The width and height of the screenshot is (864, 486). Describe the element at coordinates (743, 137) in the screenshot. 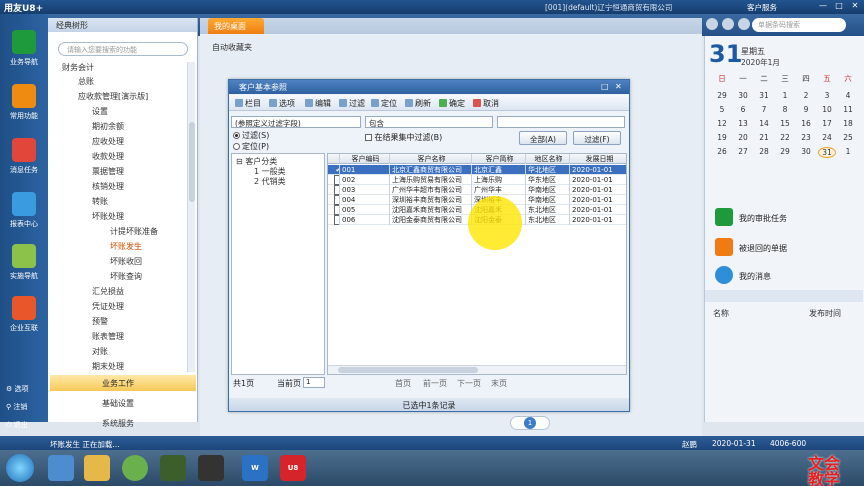

I see `calendar-day-cell: 20` at that location.